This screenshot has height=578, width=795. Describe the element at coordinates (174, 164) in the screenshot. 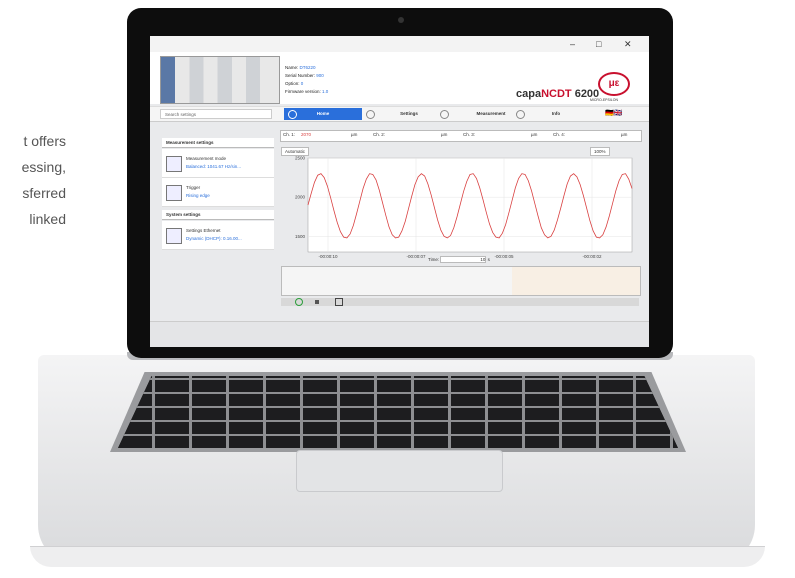

I see `measurement-mode-icon` at that location.